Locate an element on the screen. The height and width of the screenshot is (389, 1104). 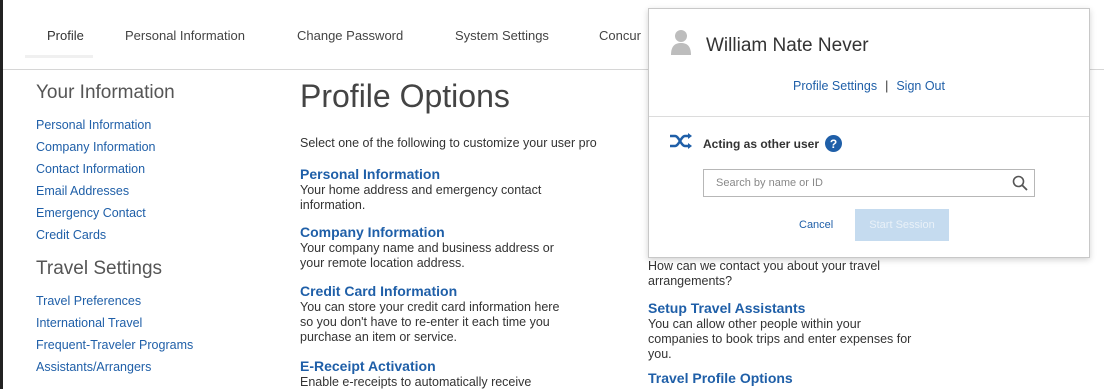
option-desc-line: you. is located at coordinates (660, 354).